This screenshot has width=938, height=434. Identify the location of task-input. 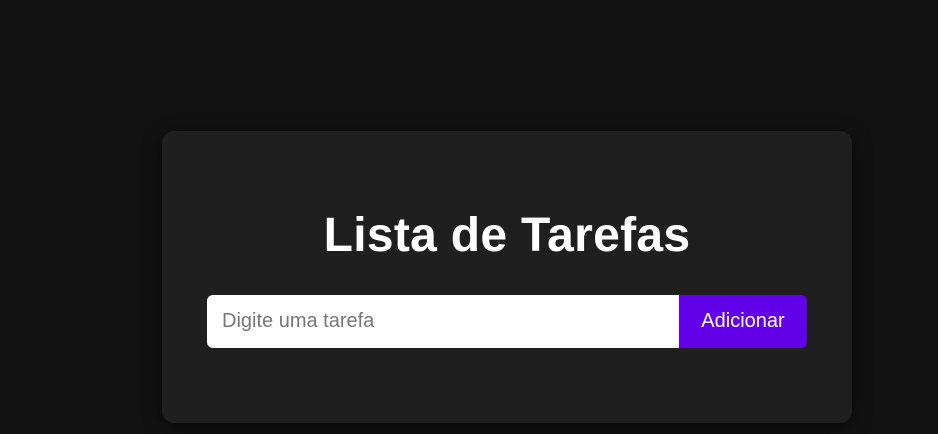
(443, 321).